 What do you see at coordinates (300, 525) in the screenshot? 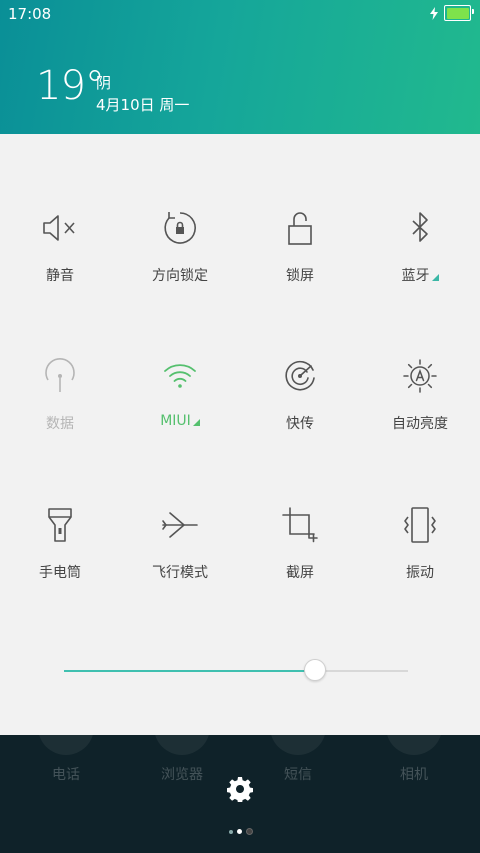
I see `screenshot-crop-icon` at bounding box center [300, 525].